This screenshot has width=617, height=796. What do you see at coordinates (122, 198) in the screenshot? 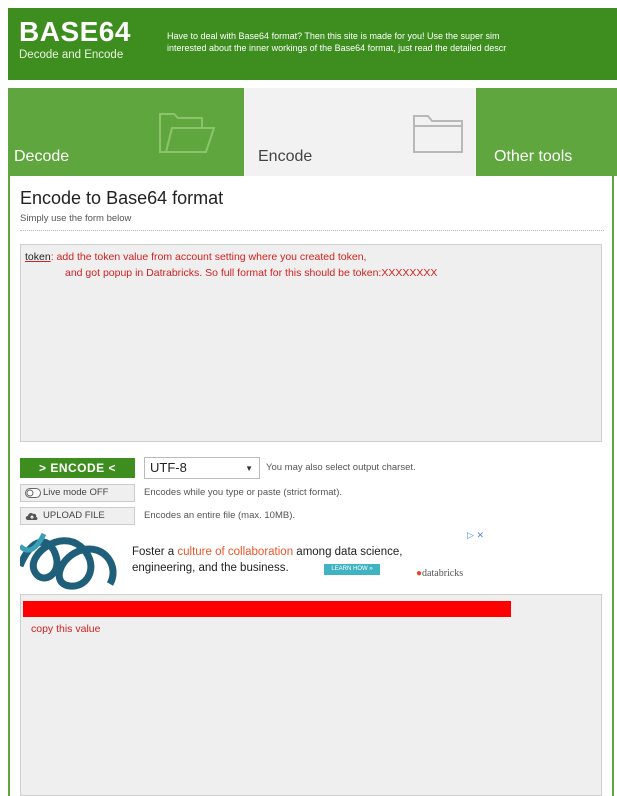
I see `page-title: Encode to Base64 format` at bounding box center [122, 198].